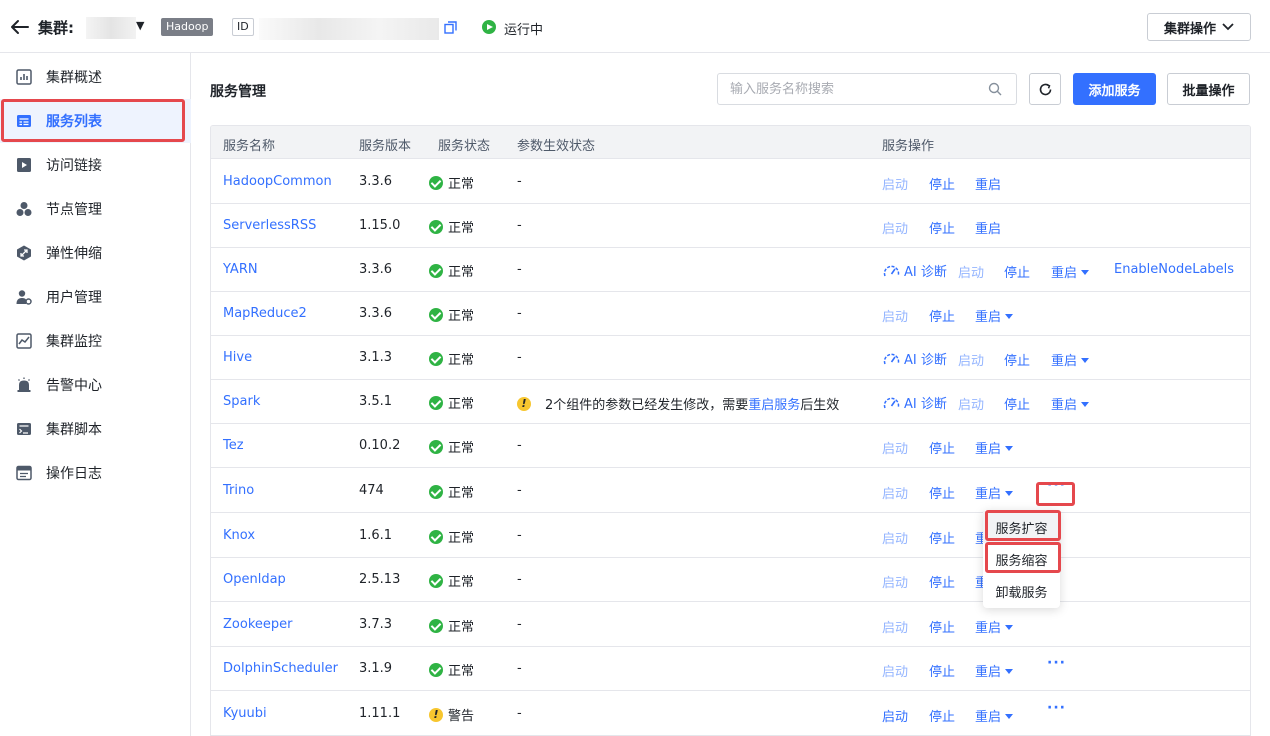 The height and width of the screenshot is (736, 1270). What do you see at coordinates (74, 166) in the screenshot?
I see `sidebar-item-label: 访问链接` at bounding box center [74, 166].